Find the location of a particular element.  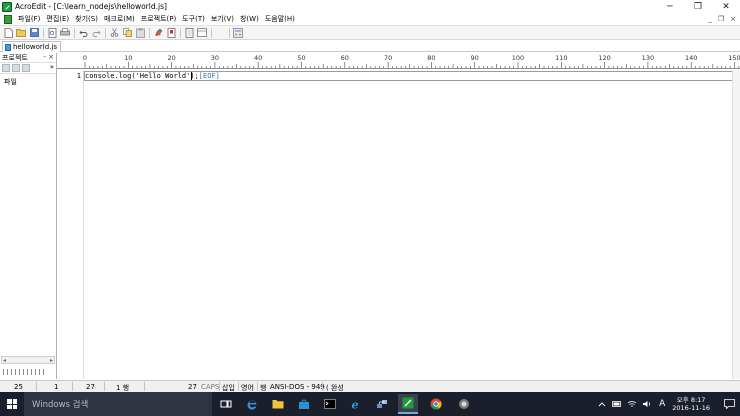

paste-icon is located at coordinates (140, 32).